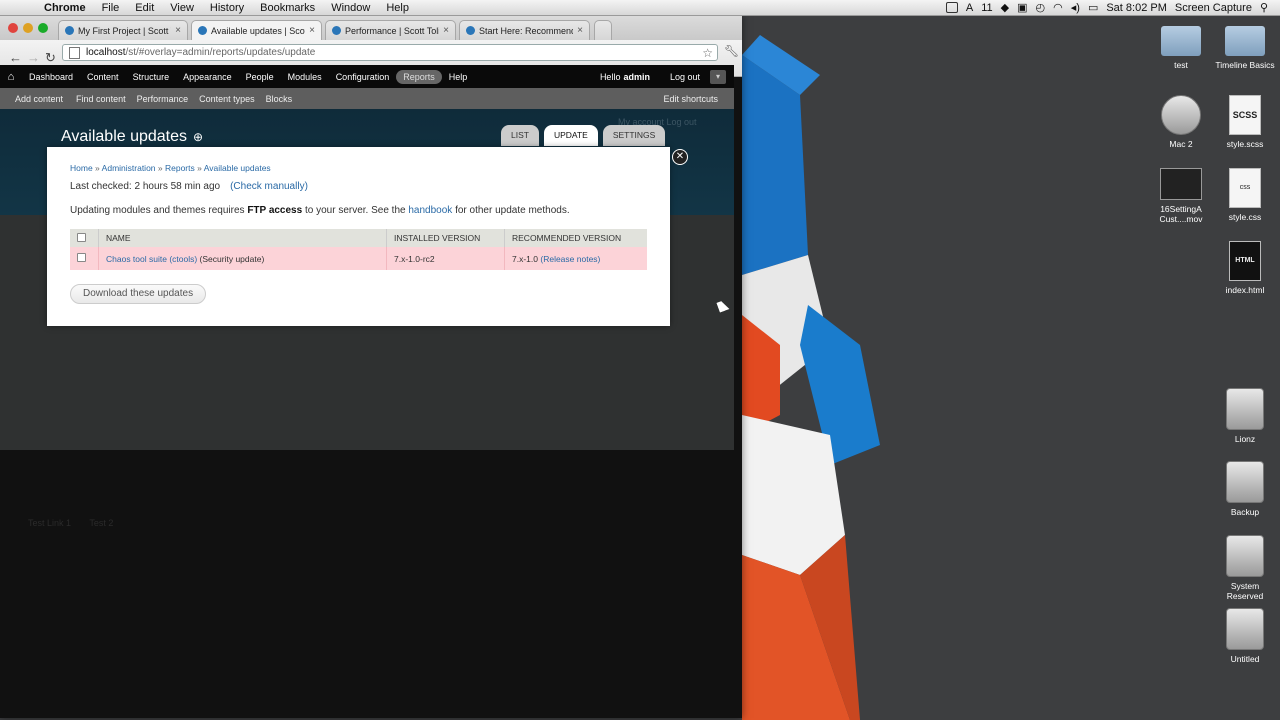  What do you see at coordinates (1041, 7) in the screenshot?
I see `time-machine-icon: ◴` at bounding box center [1041, 7].